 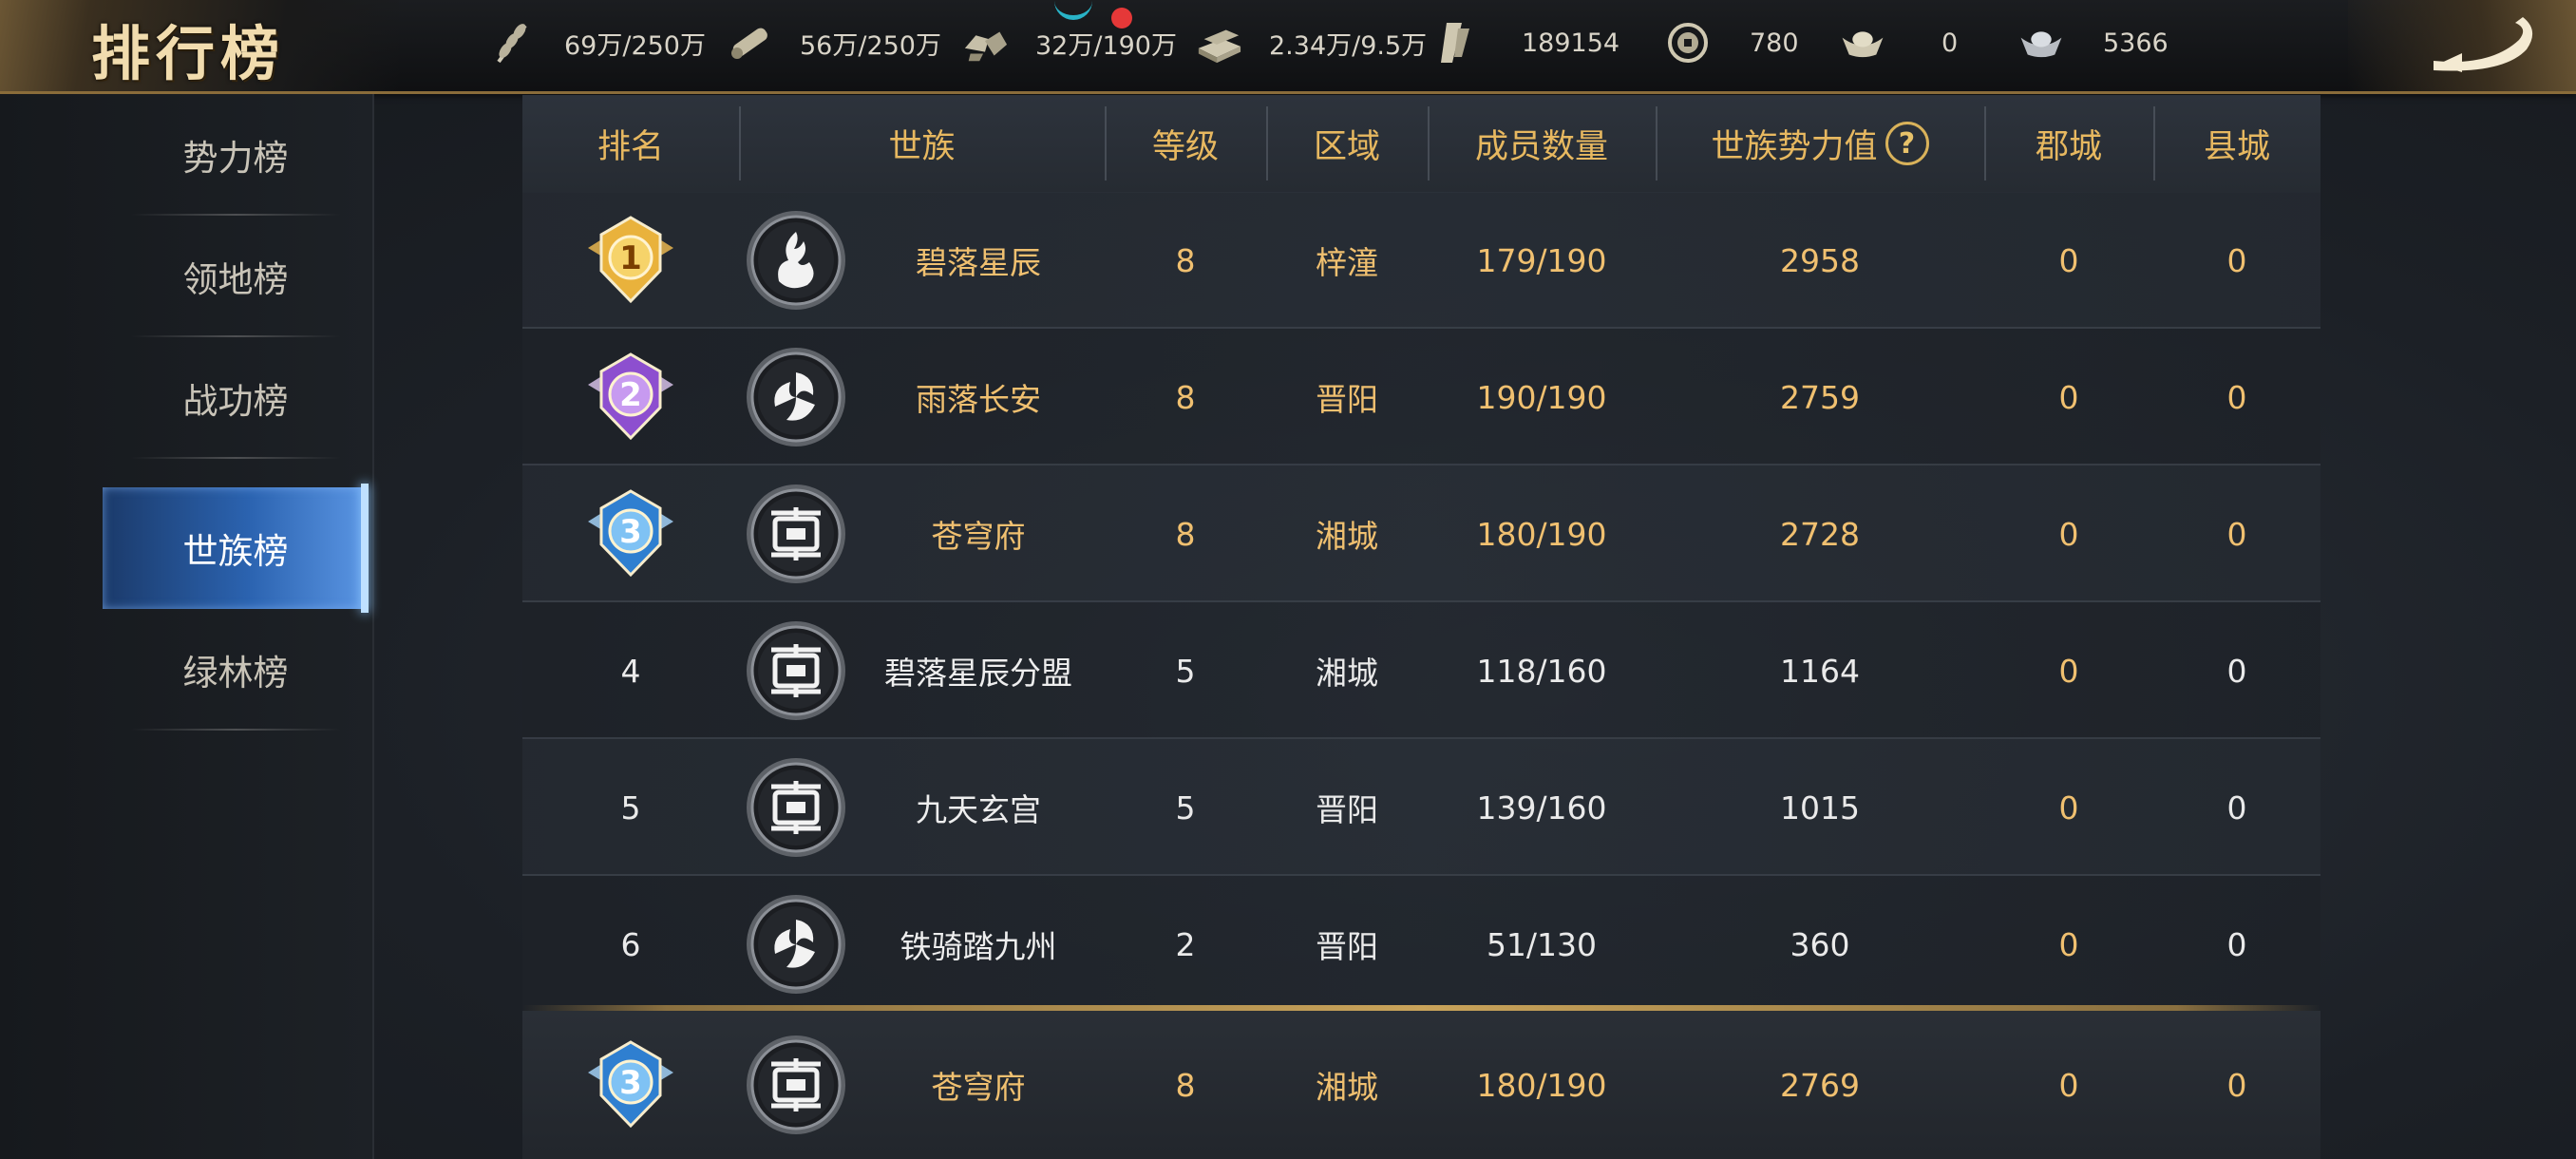 I want to click on clan-name: 雨落长安, so click(x=978, y=399).